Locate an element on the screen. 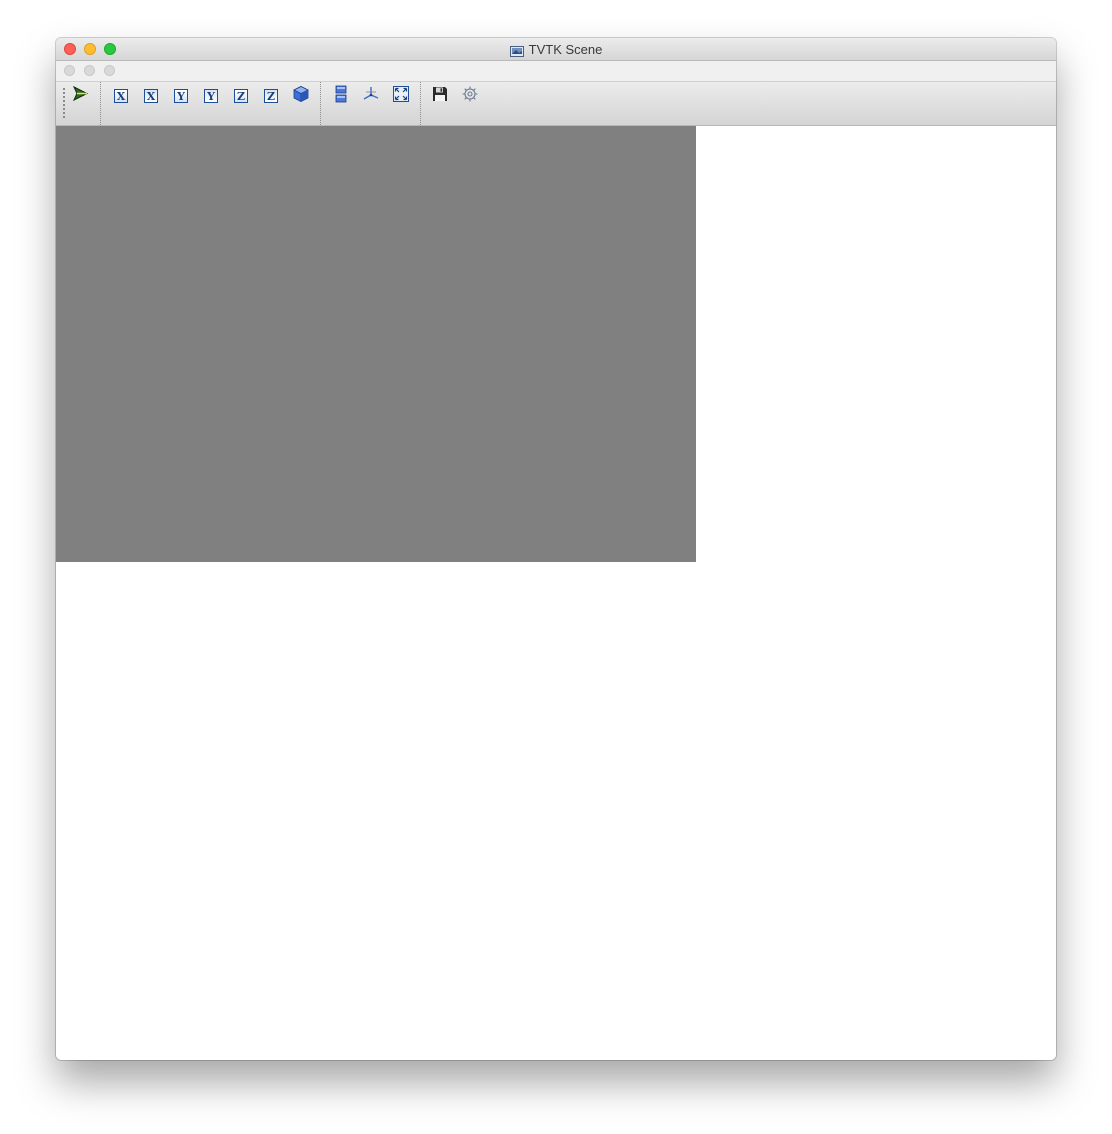 This screenshot has width=1112, height=1134. title-bar: TVTK Scene is located at coordinates (556, 49).